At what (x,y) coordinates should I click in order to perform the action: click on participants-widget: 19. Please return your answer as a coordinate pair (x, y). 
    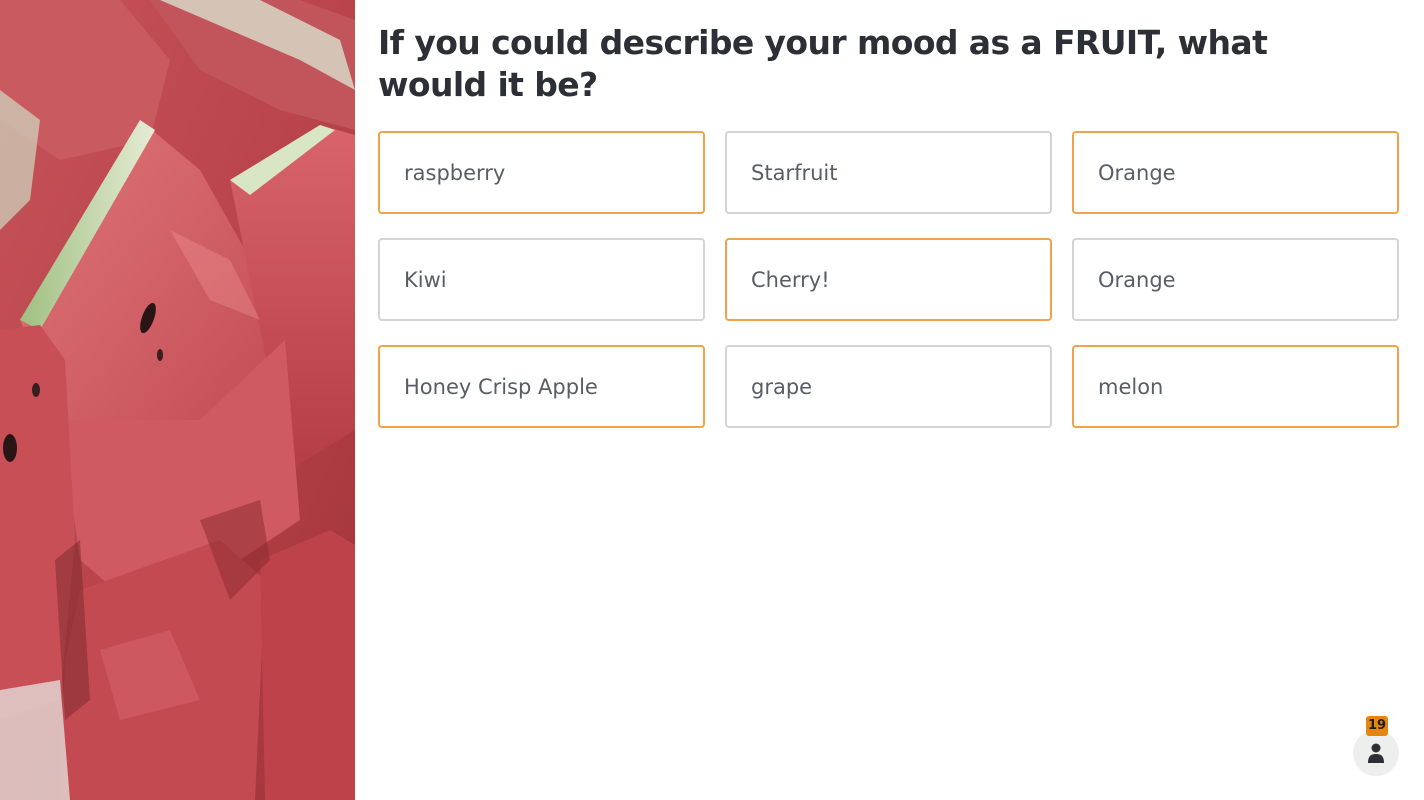
    Looking at the image, I should click on (1376, 746).